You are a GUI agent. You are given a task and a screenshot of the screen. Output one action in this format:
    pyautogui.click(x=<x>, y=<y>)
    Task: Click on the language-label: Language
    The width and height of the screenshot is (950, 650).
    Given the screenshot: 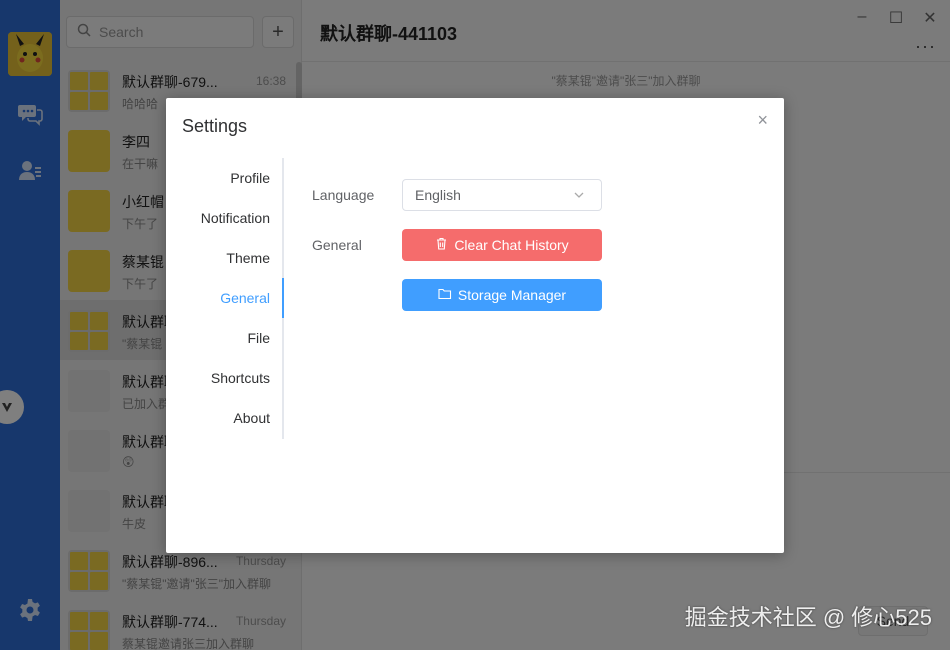 What is the action you would take?
    pyautogui.click(x=343, y=195)
    